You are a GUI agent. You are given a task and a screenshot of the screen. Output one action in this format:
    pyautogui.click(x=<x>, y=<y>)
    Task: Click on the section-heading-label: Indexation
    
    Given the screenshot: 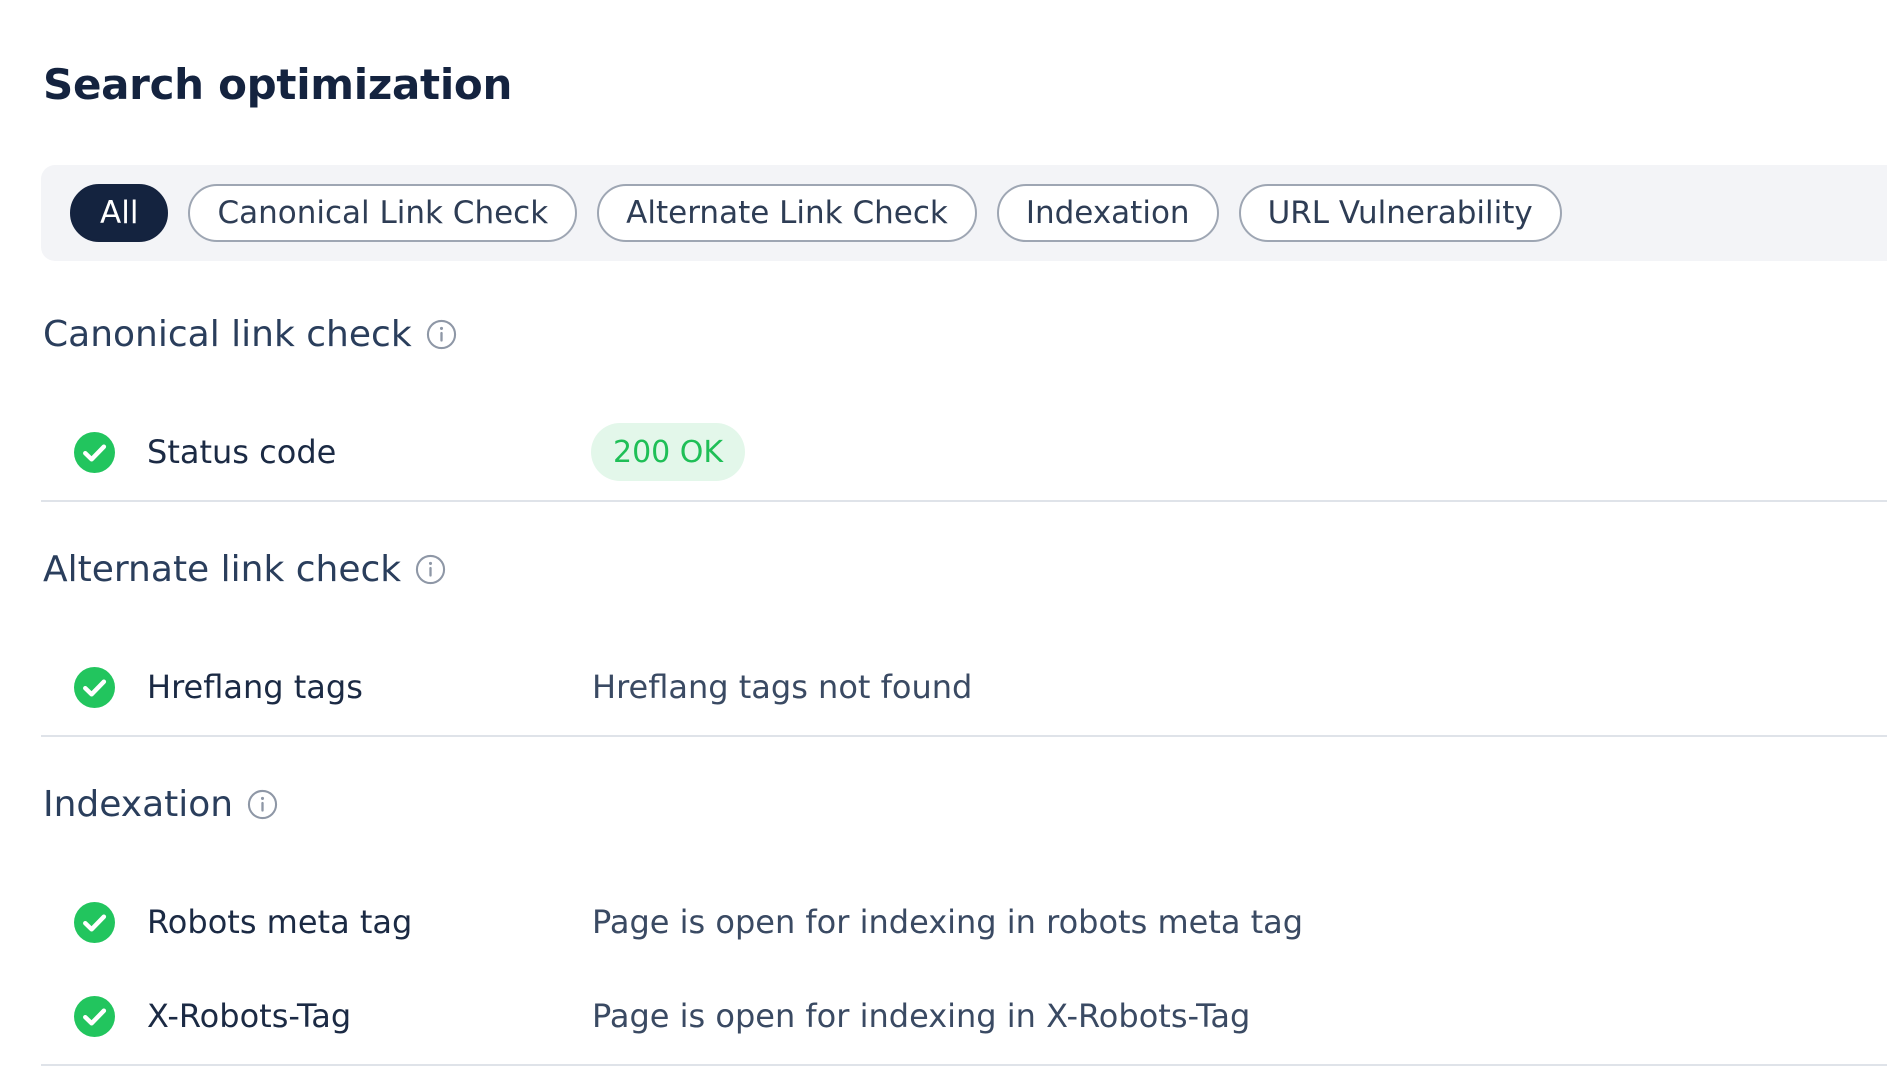 What is the action you would take?
    pyautogui.click(x=138, y=804)
    